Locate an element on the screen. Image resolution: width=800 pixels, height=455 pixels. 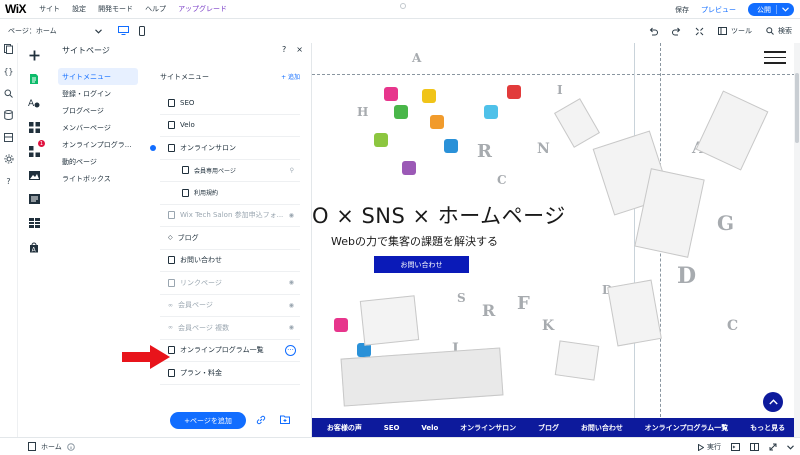
package-icon is located at coordinates (9, 137).